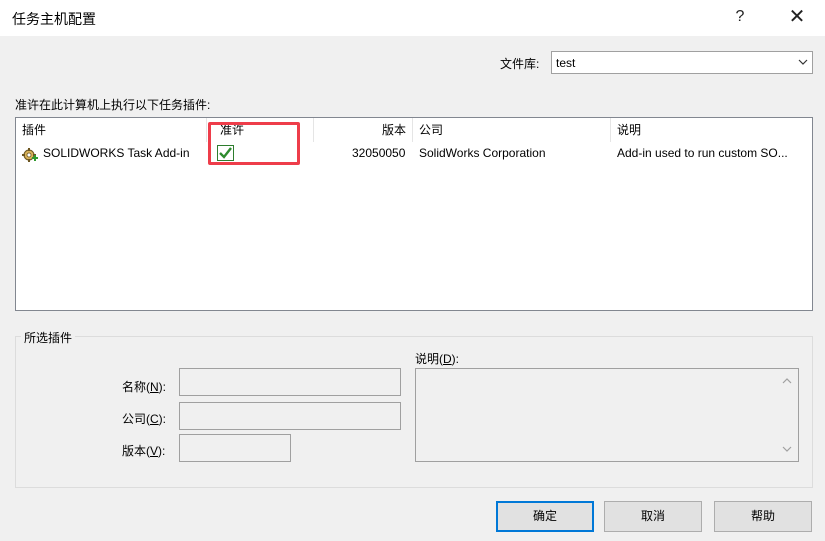 This screenshot has width=825, height=541. What do you see at coordinates (566, 63) in the screenshot?
I see `library-dropdown-value: test` at bounding box center [566, 63].